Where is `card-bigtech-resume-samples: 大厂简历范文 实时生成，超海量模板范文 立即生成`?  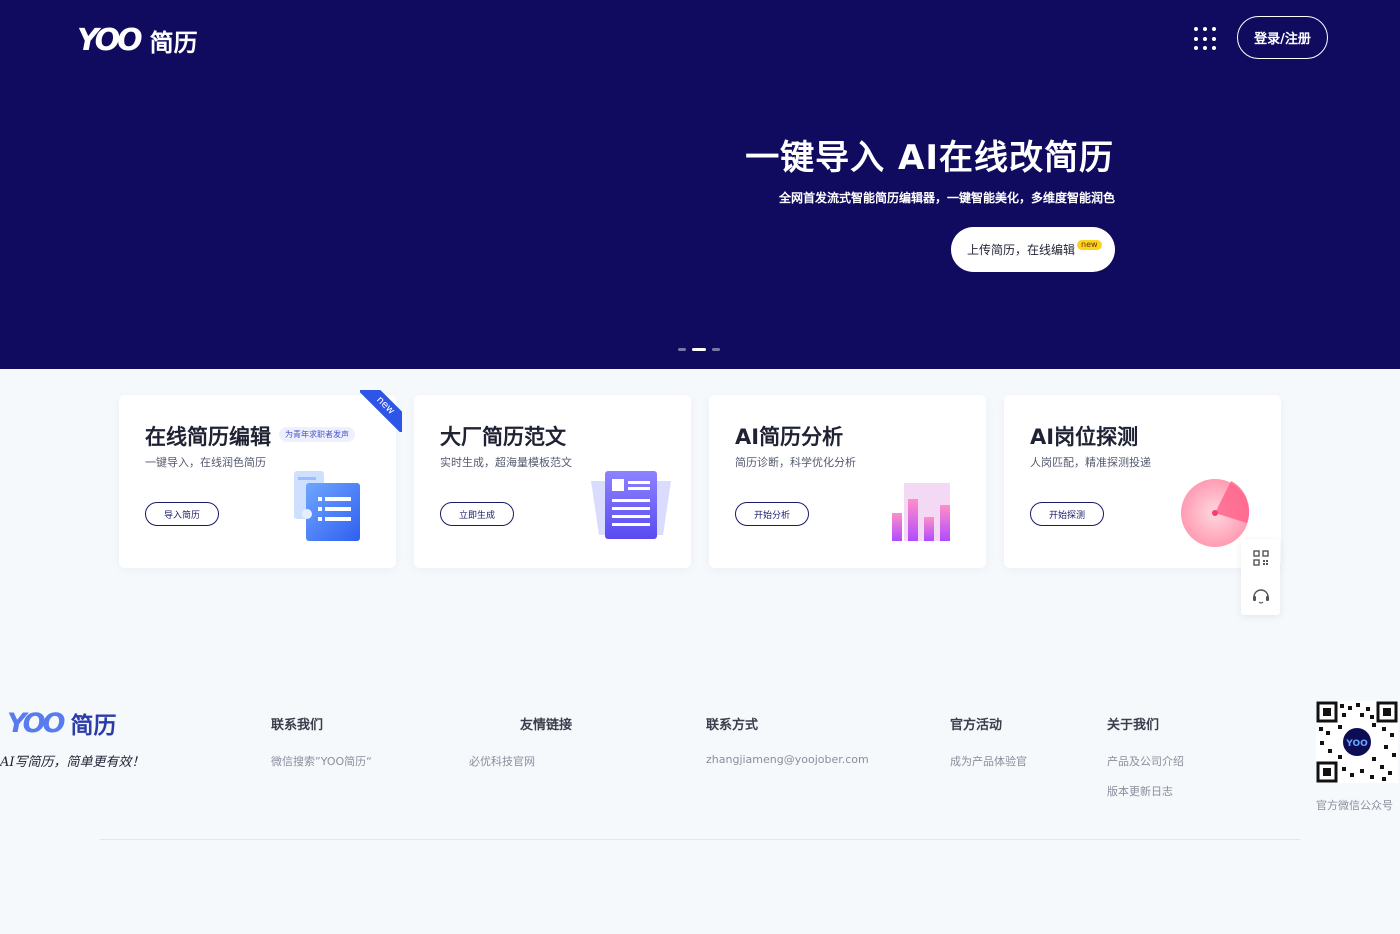
card-bigtech-resume-samples: 大厂简历范文 实时生成，超海量模板范文 立即生成 is located at coordinates (552, 481).